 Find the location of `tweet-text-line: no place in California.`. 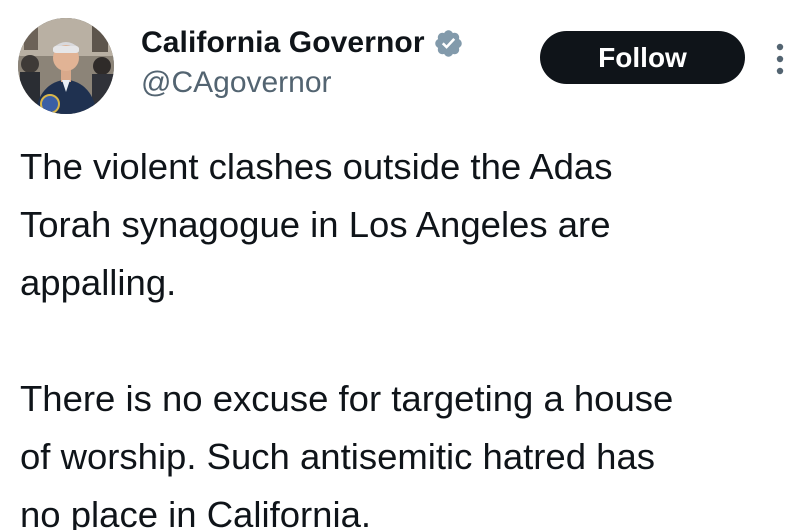

tweet-text-line: no place in California. is located at coordinates (196, 512).